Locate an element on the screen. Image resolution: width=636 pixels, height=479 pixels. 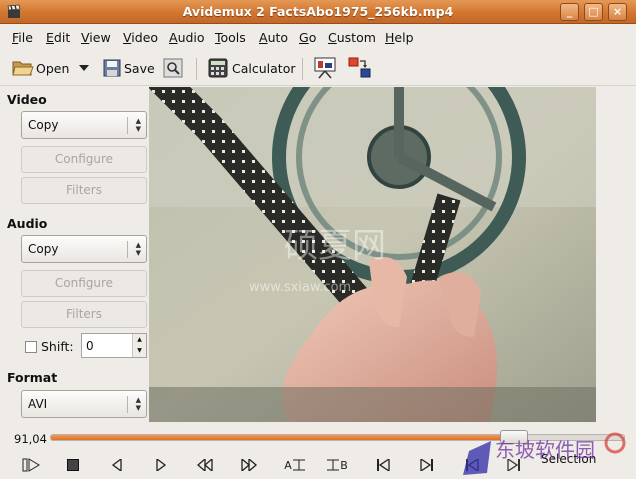
calculator-button: Calculator is located at coordinates (251, 68).